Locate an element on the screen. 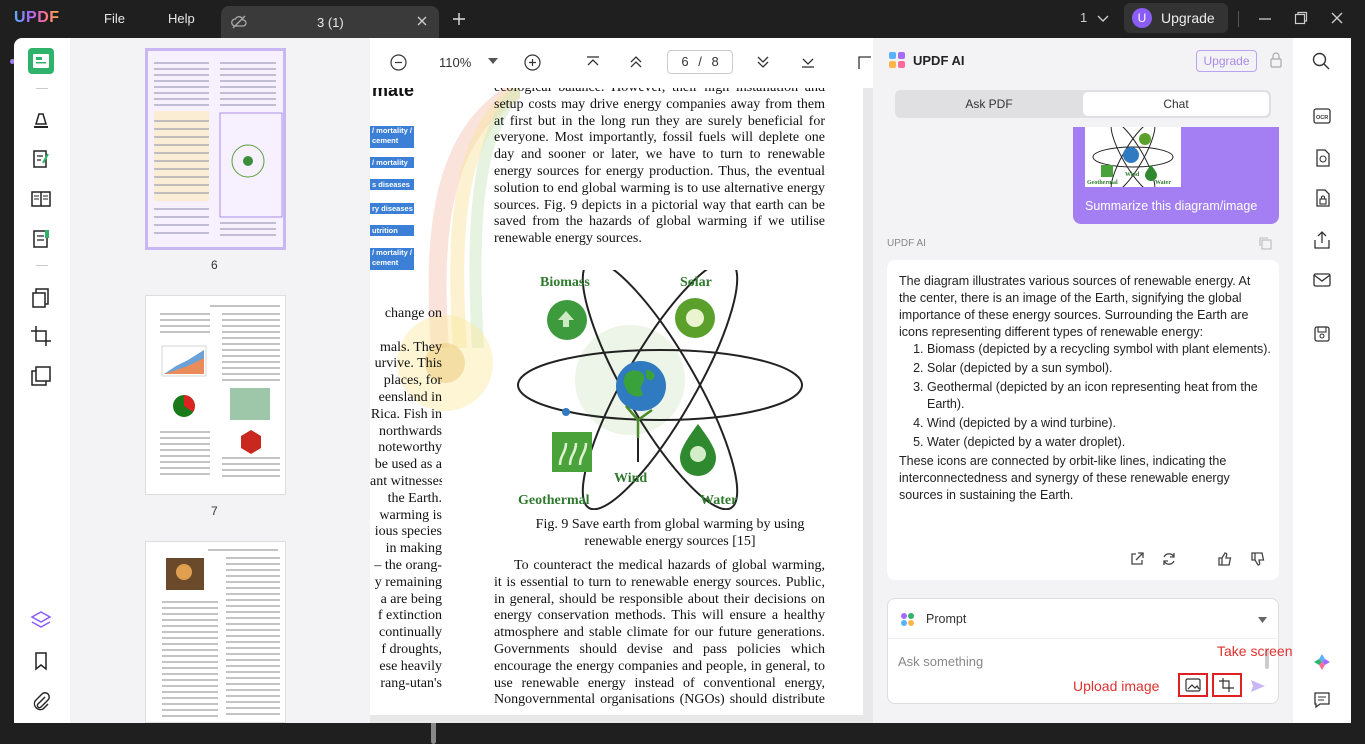 The height and width of the screenshot is (744, 1365). take-screenshot-button is located at coordinates (1227, 685).